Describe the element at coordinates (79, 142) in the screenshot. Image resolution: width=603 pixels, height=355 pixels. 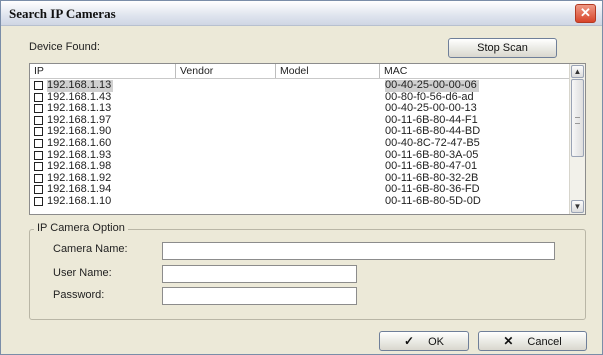
I see `row-ip: 192.168.1.60` at that location.